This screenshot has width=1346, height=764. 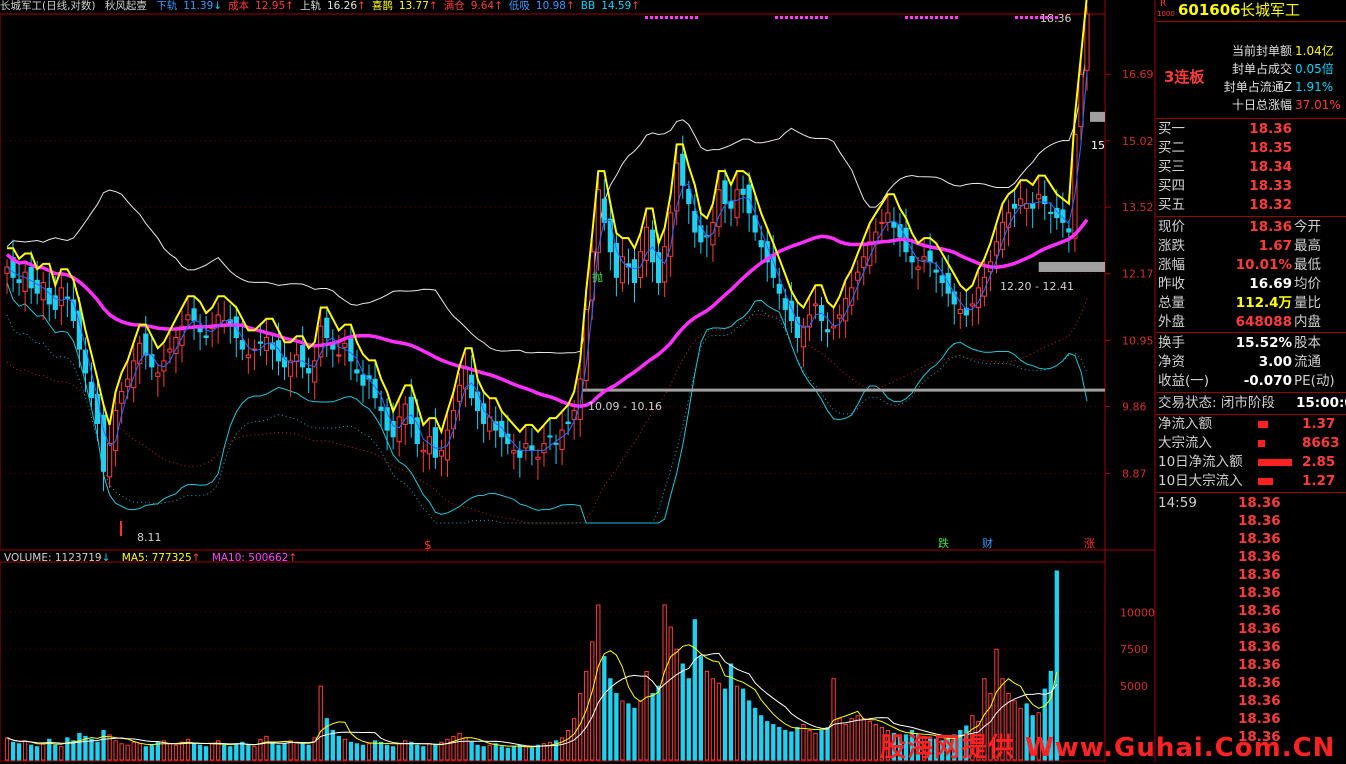 What do you see at coordinates (1251, 105) in the screenshot?
I see `seal-row-3: 十日总涨幅 37.01%` at bounding box center [1251, 105].